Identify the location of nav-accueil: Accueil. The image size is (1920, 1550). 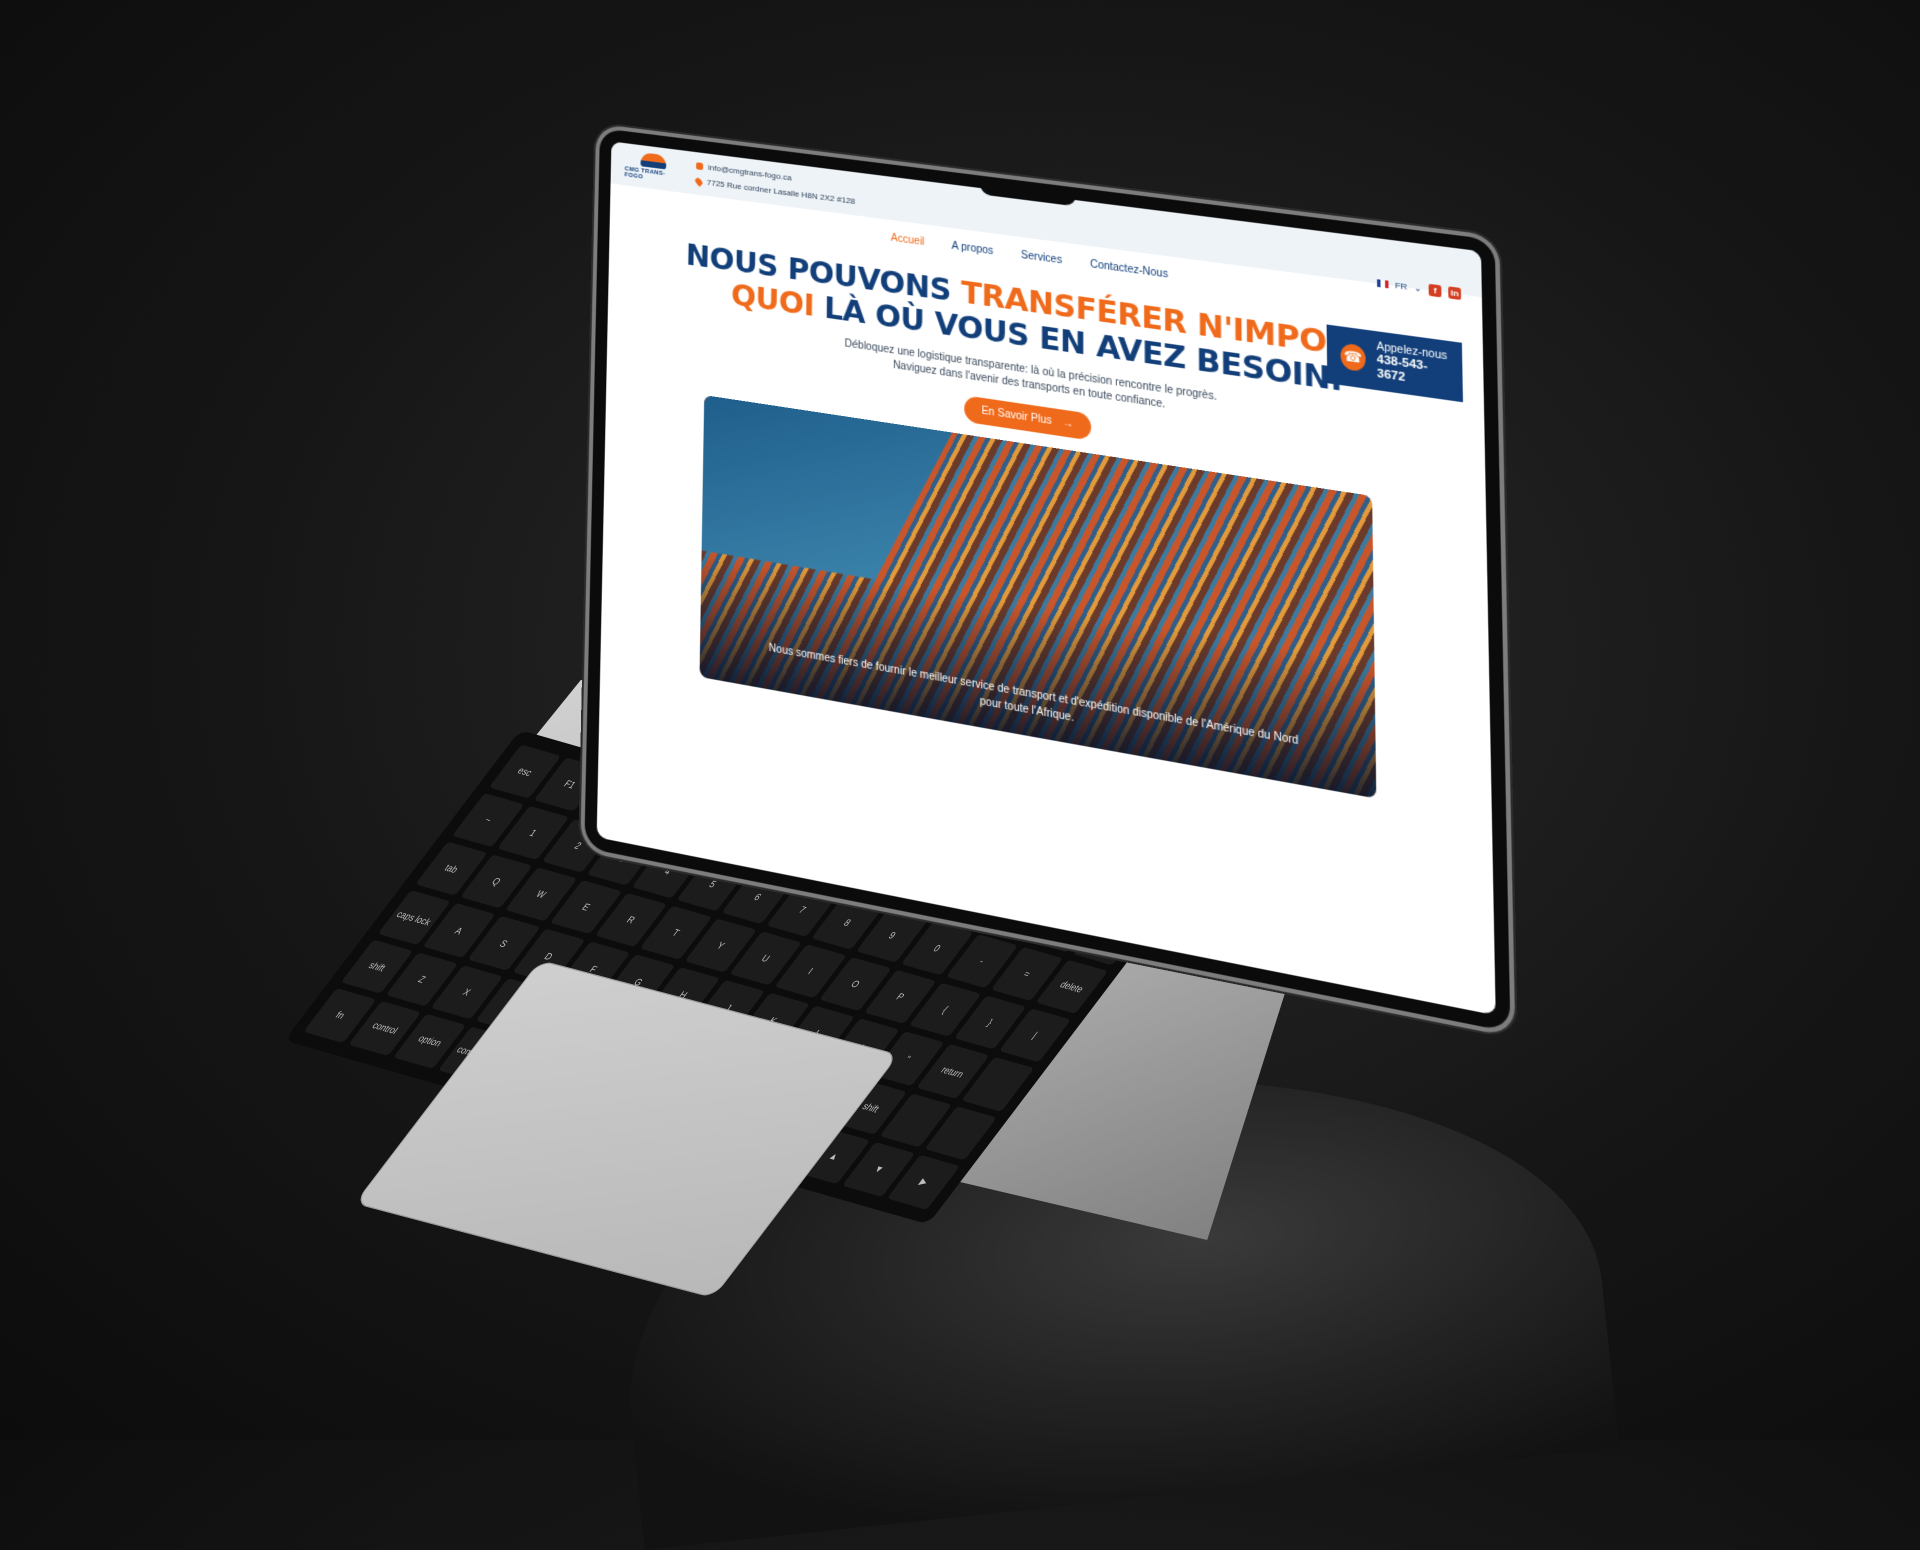
(908, 240).